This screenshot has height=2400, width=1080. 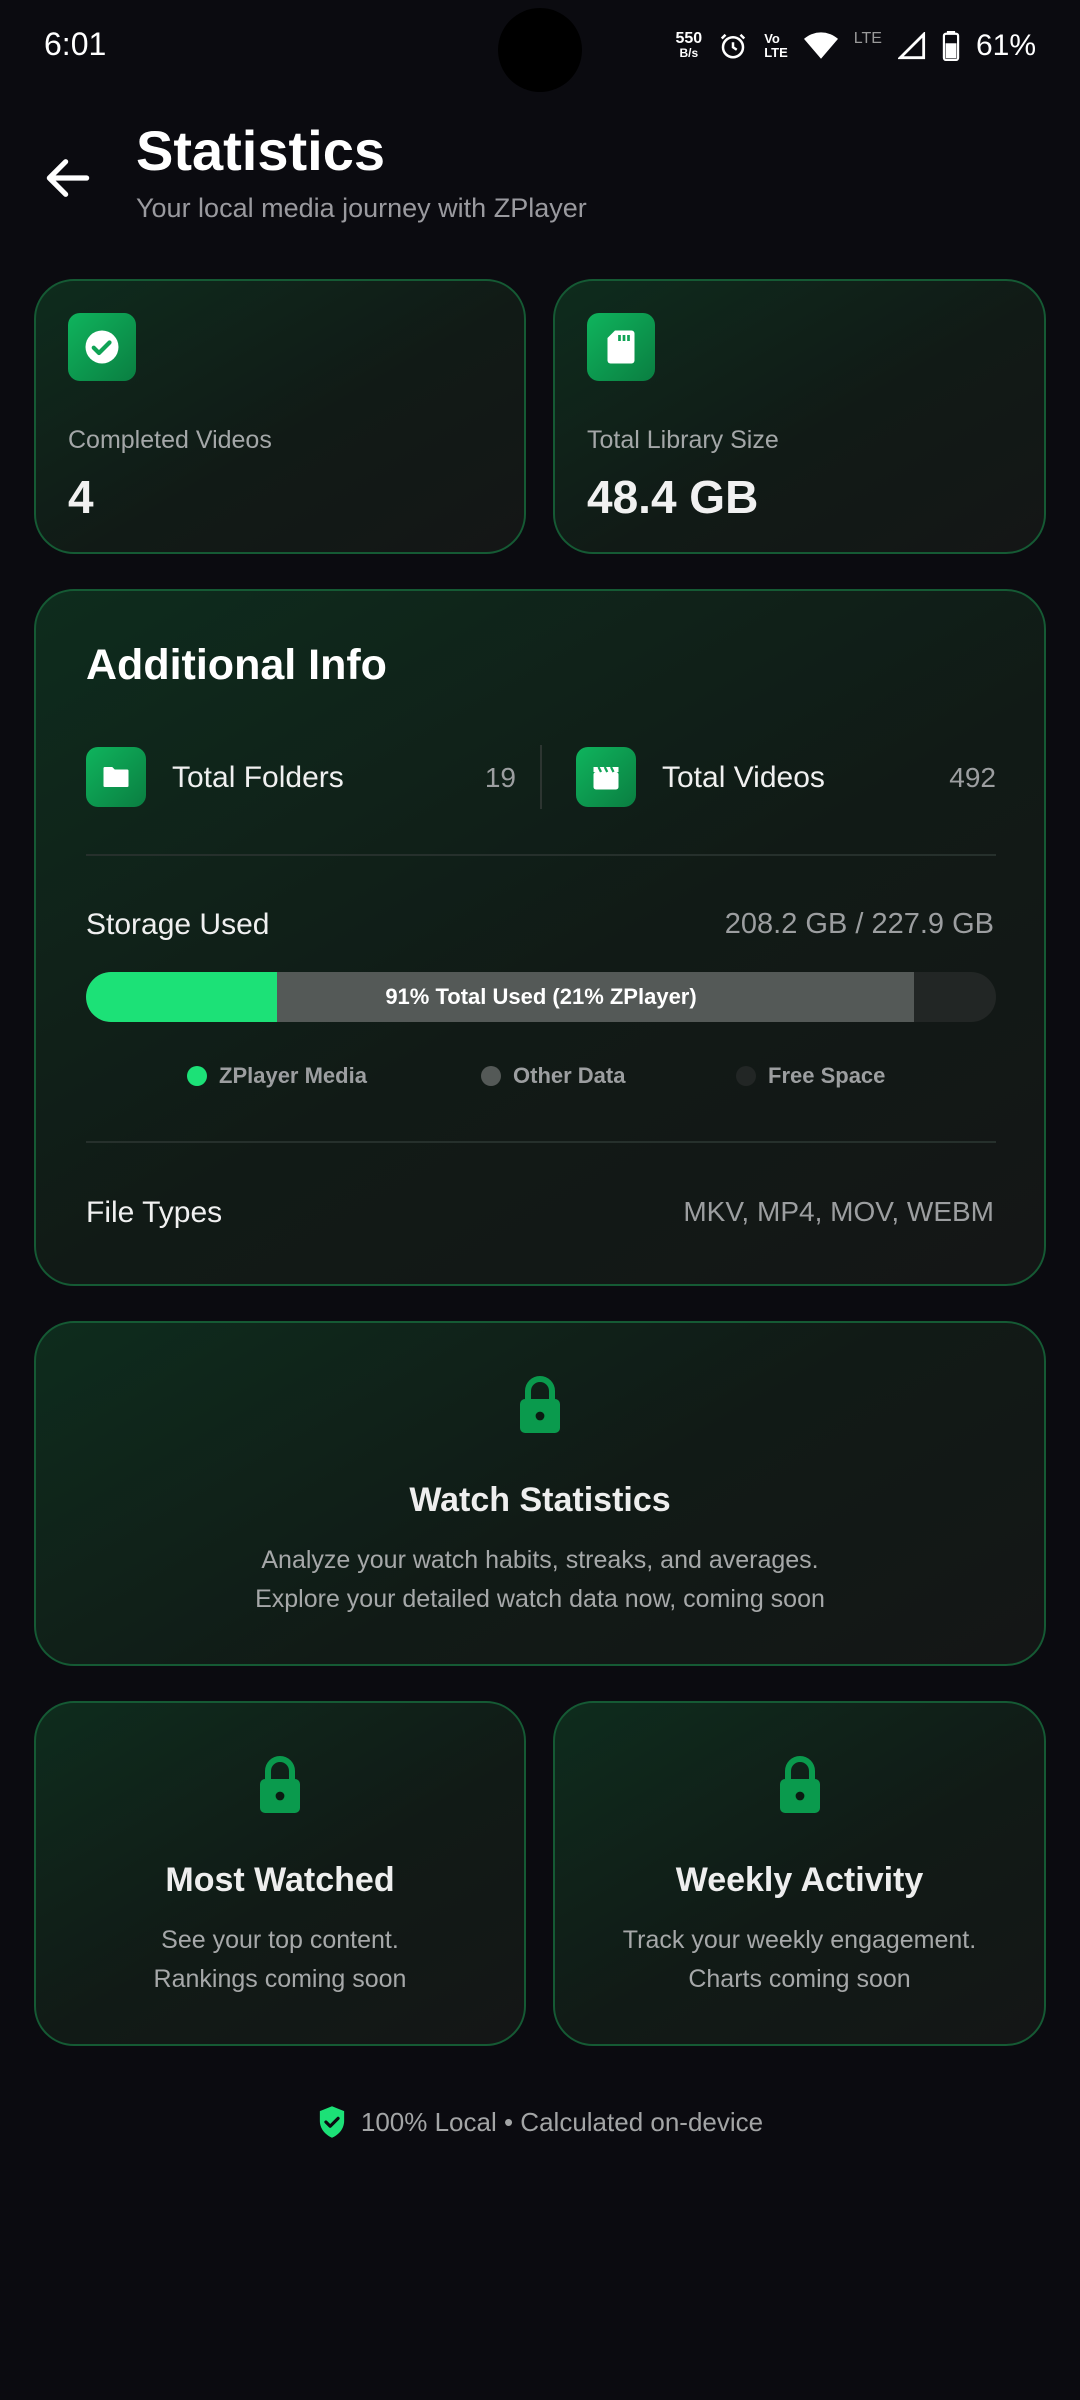 I want to click on legend-zplayer-dot, so click(x=197, y=1076).